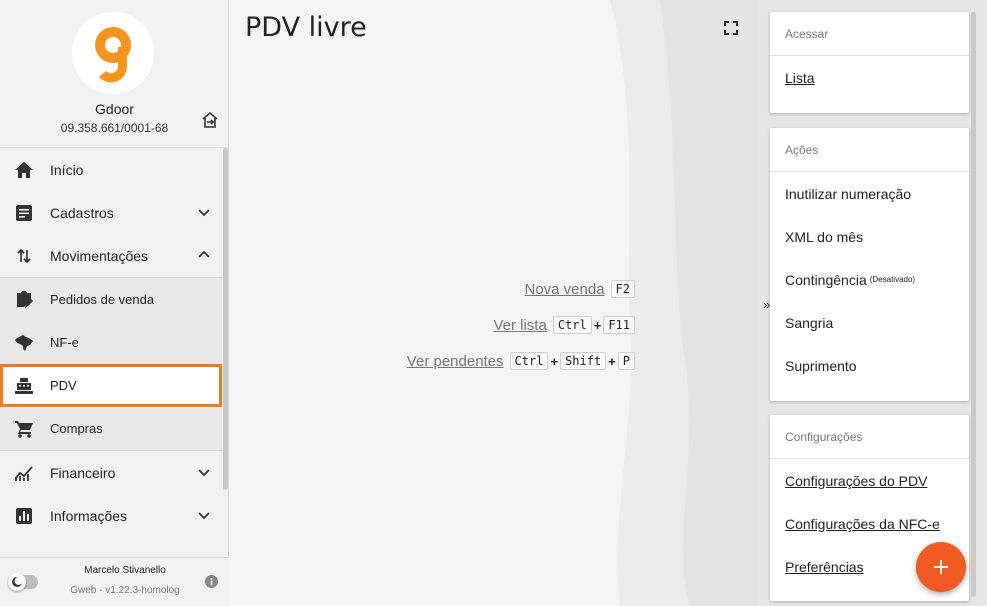  What do you see at coordinates (892, 279) in the screenshot?
I see `disabled-note: (Desativado)` at bounding box center [892, 279].